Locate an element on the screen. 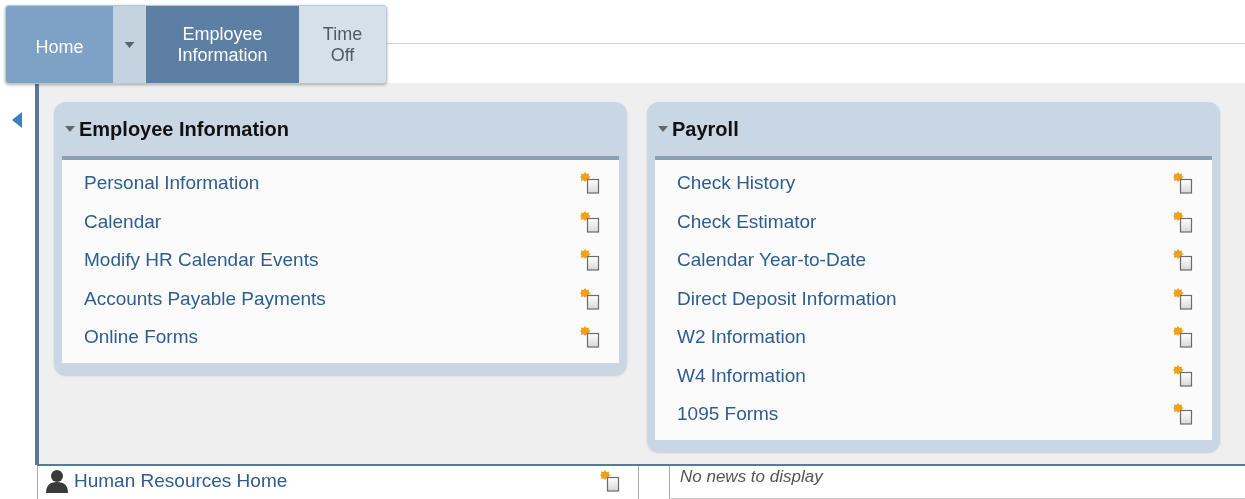 The height and width of the screenshot is (499, 1245). menu-link: Online Forms is located at coordinates (141, 337).